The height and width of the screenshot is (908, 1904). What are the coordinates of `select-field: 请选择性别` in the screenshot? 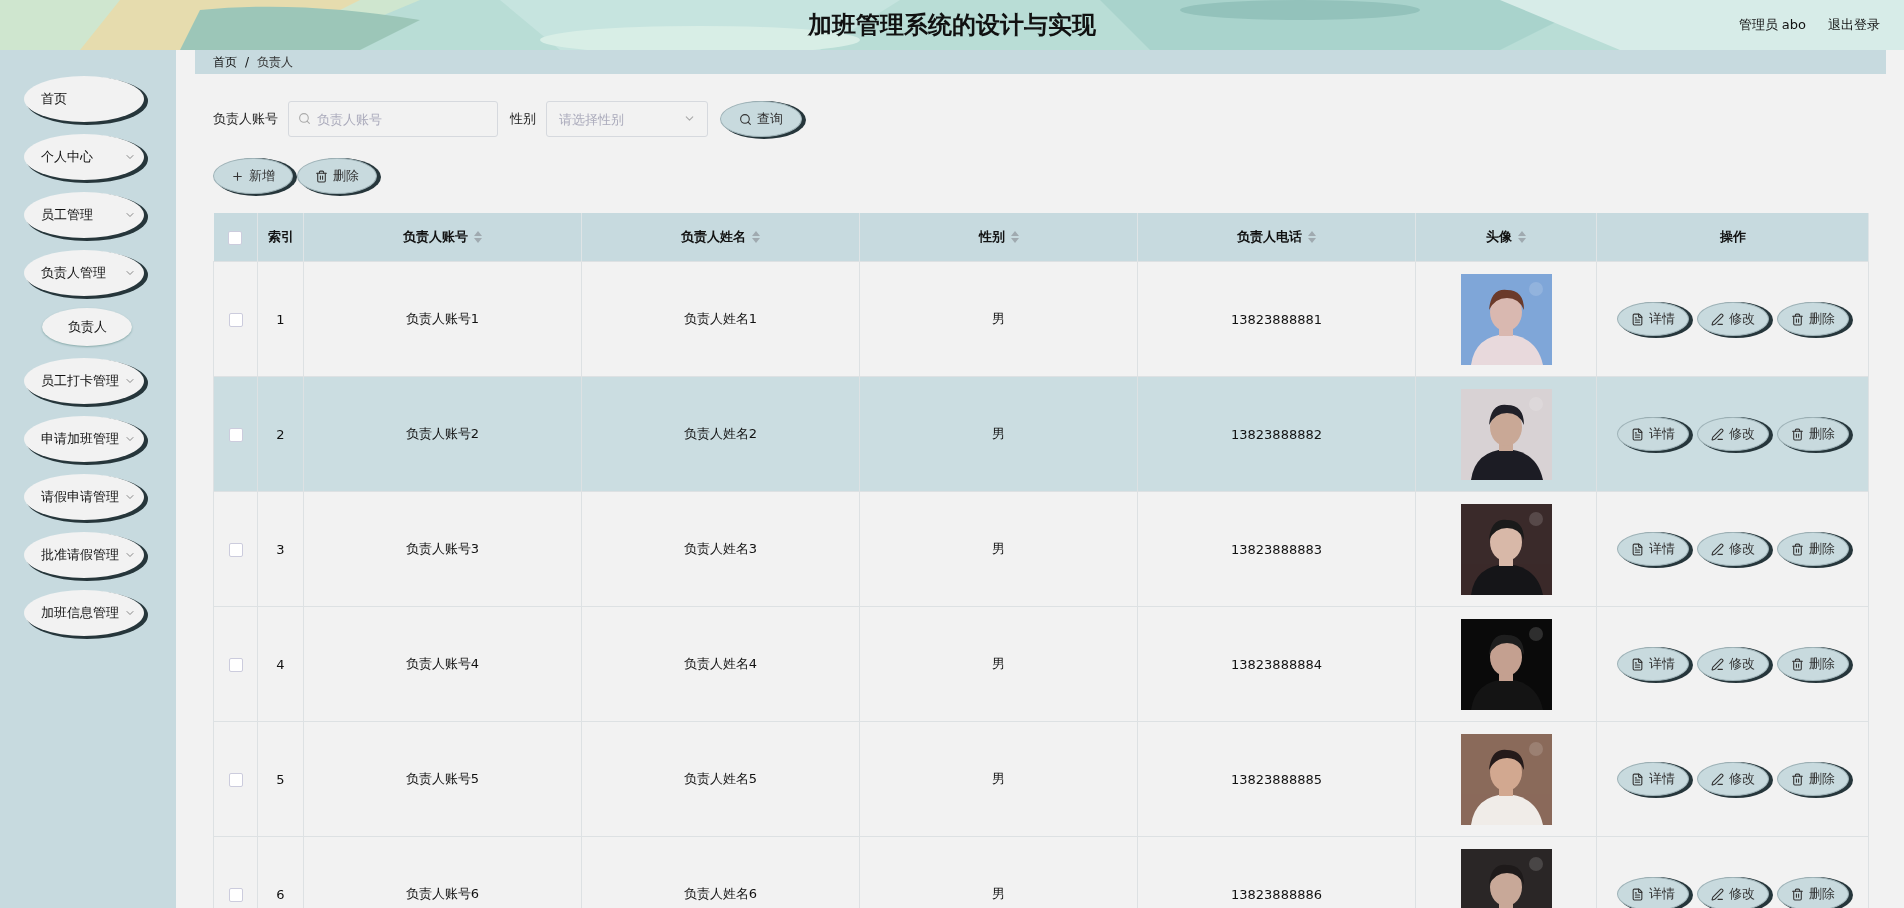 It's located at (627, 119).